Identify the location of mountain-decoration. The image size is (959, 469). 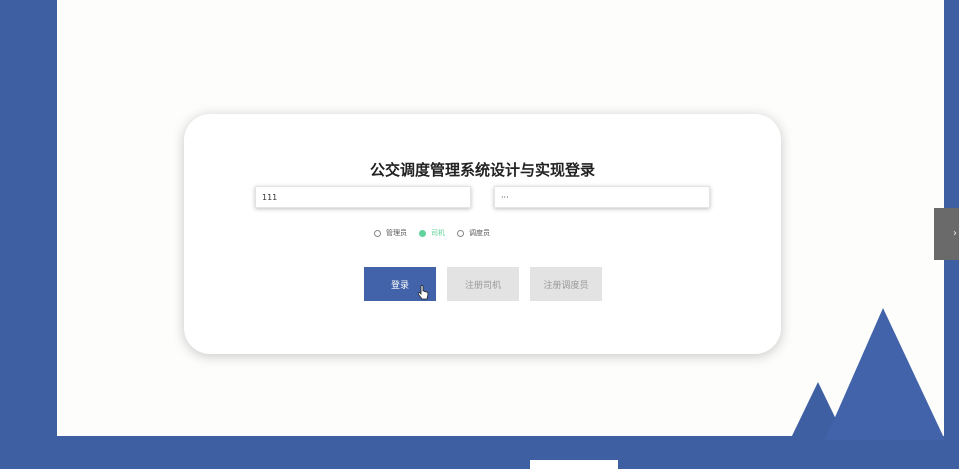
(867, 374).